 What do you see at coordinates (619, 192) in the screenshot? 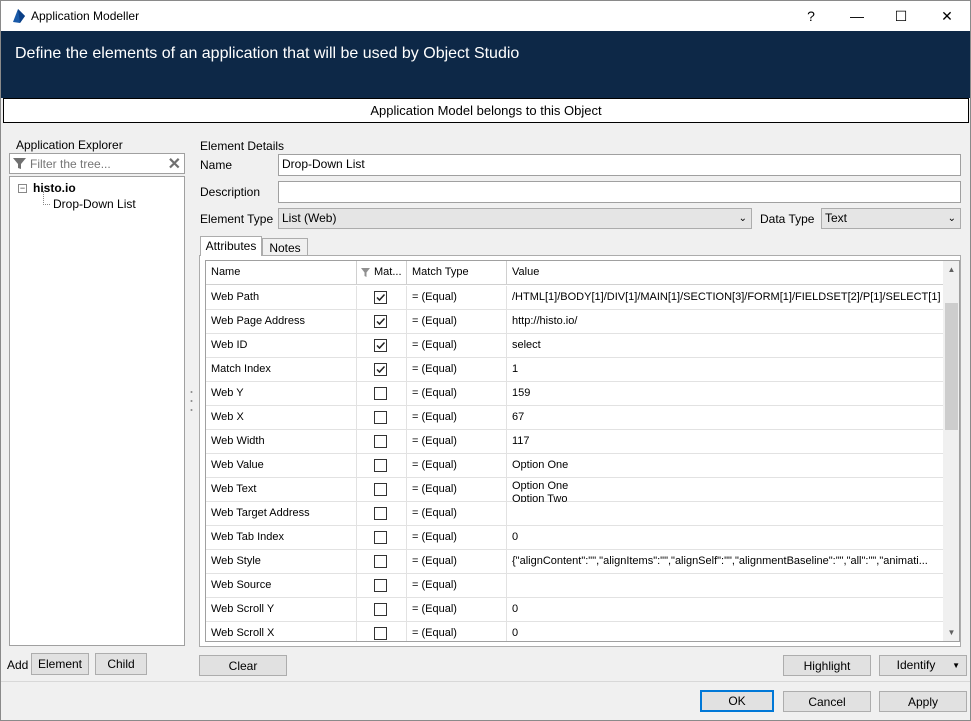
I see `description-field` at bounding box center [619, 192].